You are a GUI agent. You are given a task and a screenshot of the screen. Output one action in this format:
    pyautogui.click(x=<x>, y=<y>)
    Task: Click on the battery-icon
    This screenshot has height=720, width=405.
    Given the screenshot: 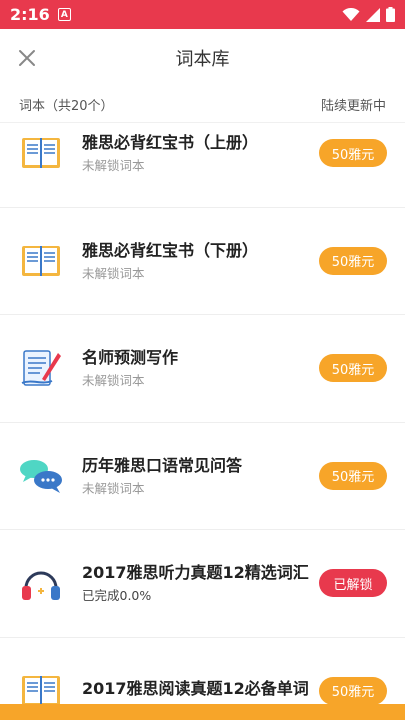 What is the action you would take?
    pyautogui.click(x=390, y=14)
    